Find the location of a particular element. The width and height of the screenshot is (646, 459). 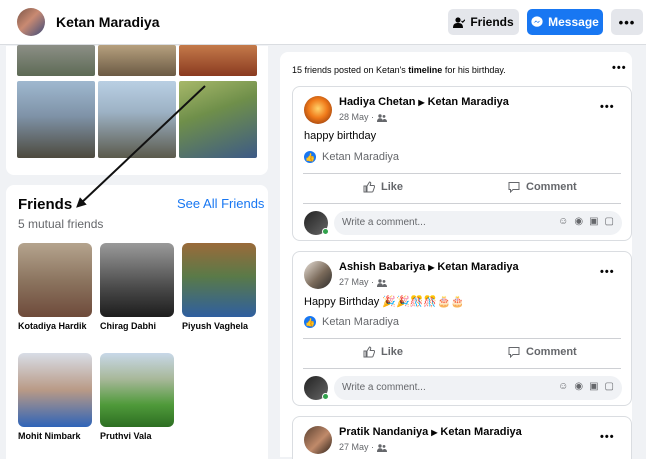

friend-check-icon is located at coordinates (459, 22).